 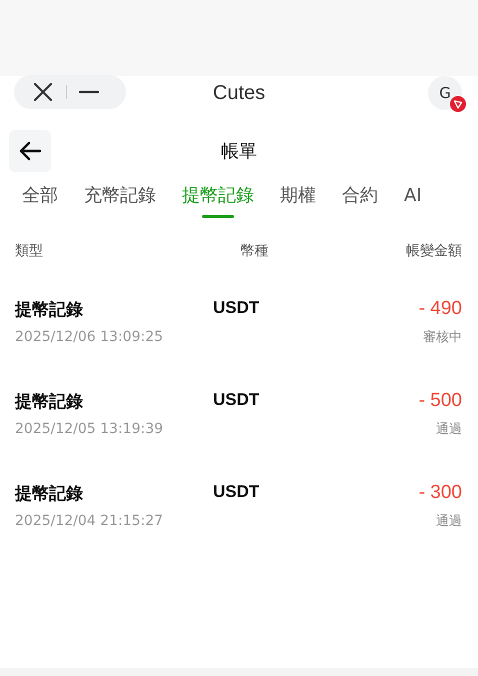 I want to click on record-time: 2025/12/04 21:15:27, so click(x=89, y=521).